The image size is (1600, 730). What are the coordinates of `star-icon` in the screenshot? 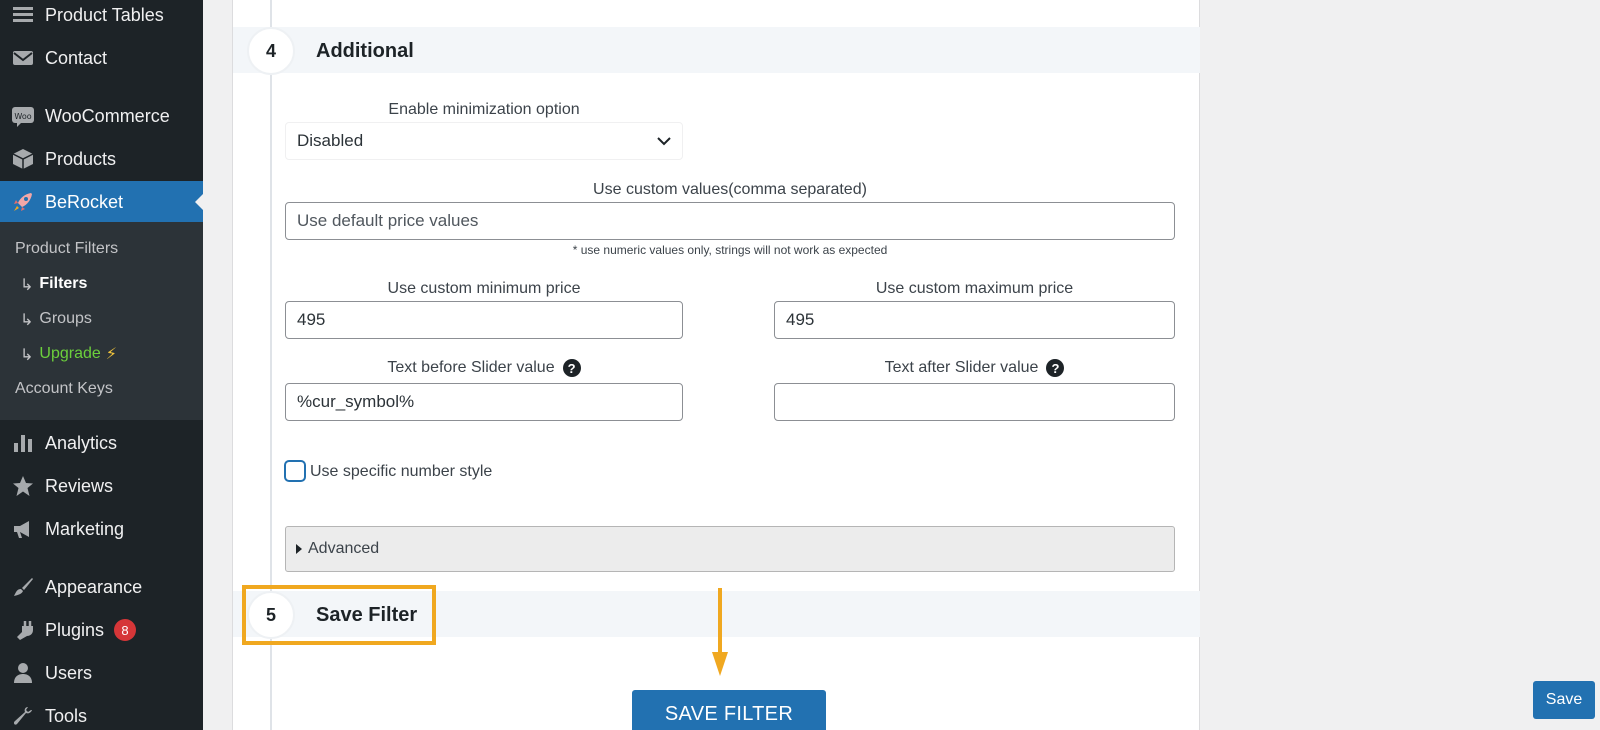 It's located at (23, 486).